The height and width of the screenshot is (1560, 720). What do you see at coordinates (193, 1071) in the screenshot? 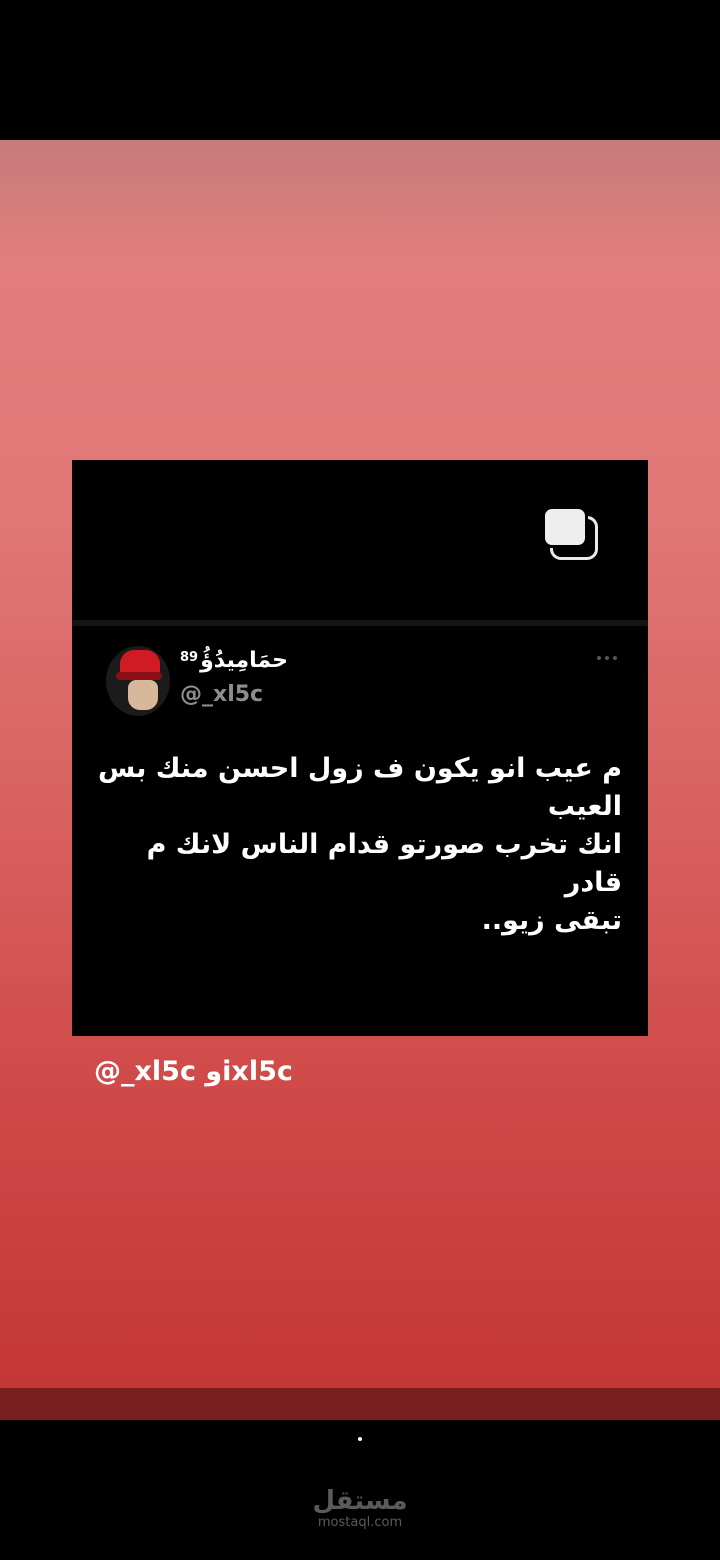
I see `mention-credit: @_xl5c وixl5c` at bounding box center [193, 1071].